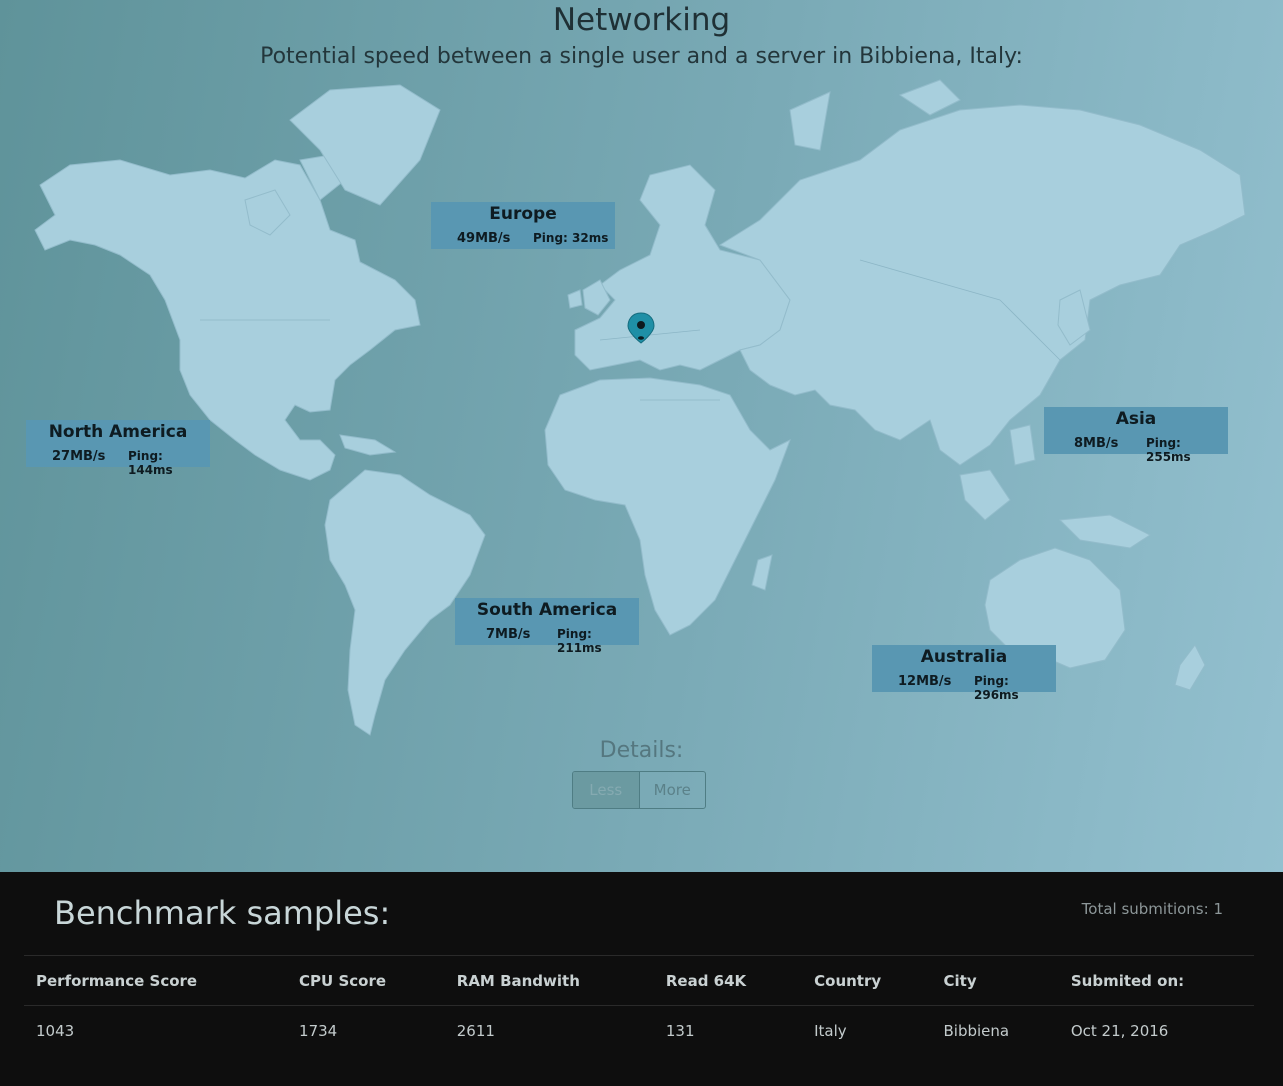  Describe the element at coordinates (475, 1031) in the screenshot. I see `table-cell: 2611` at that location.